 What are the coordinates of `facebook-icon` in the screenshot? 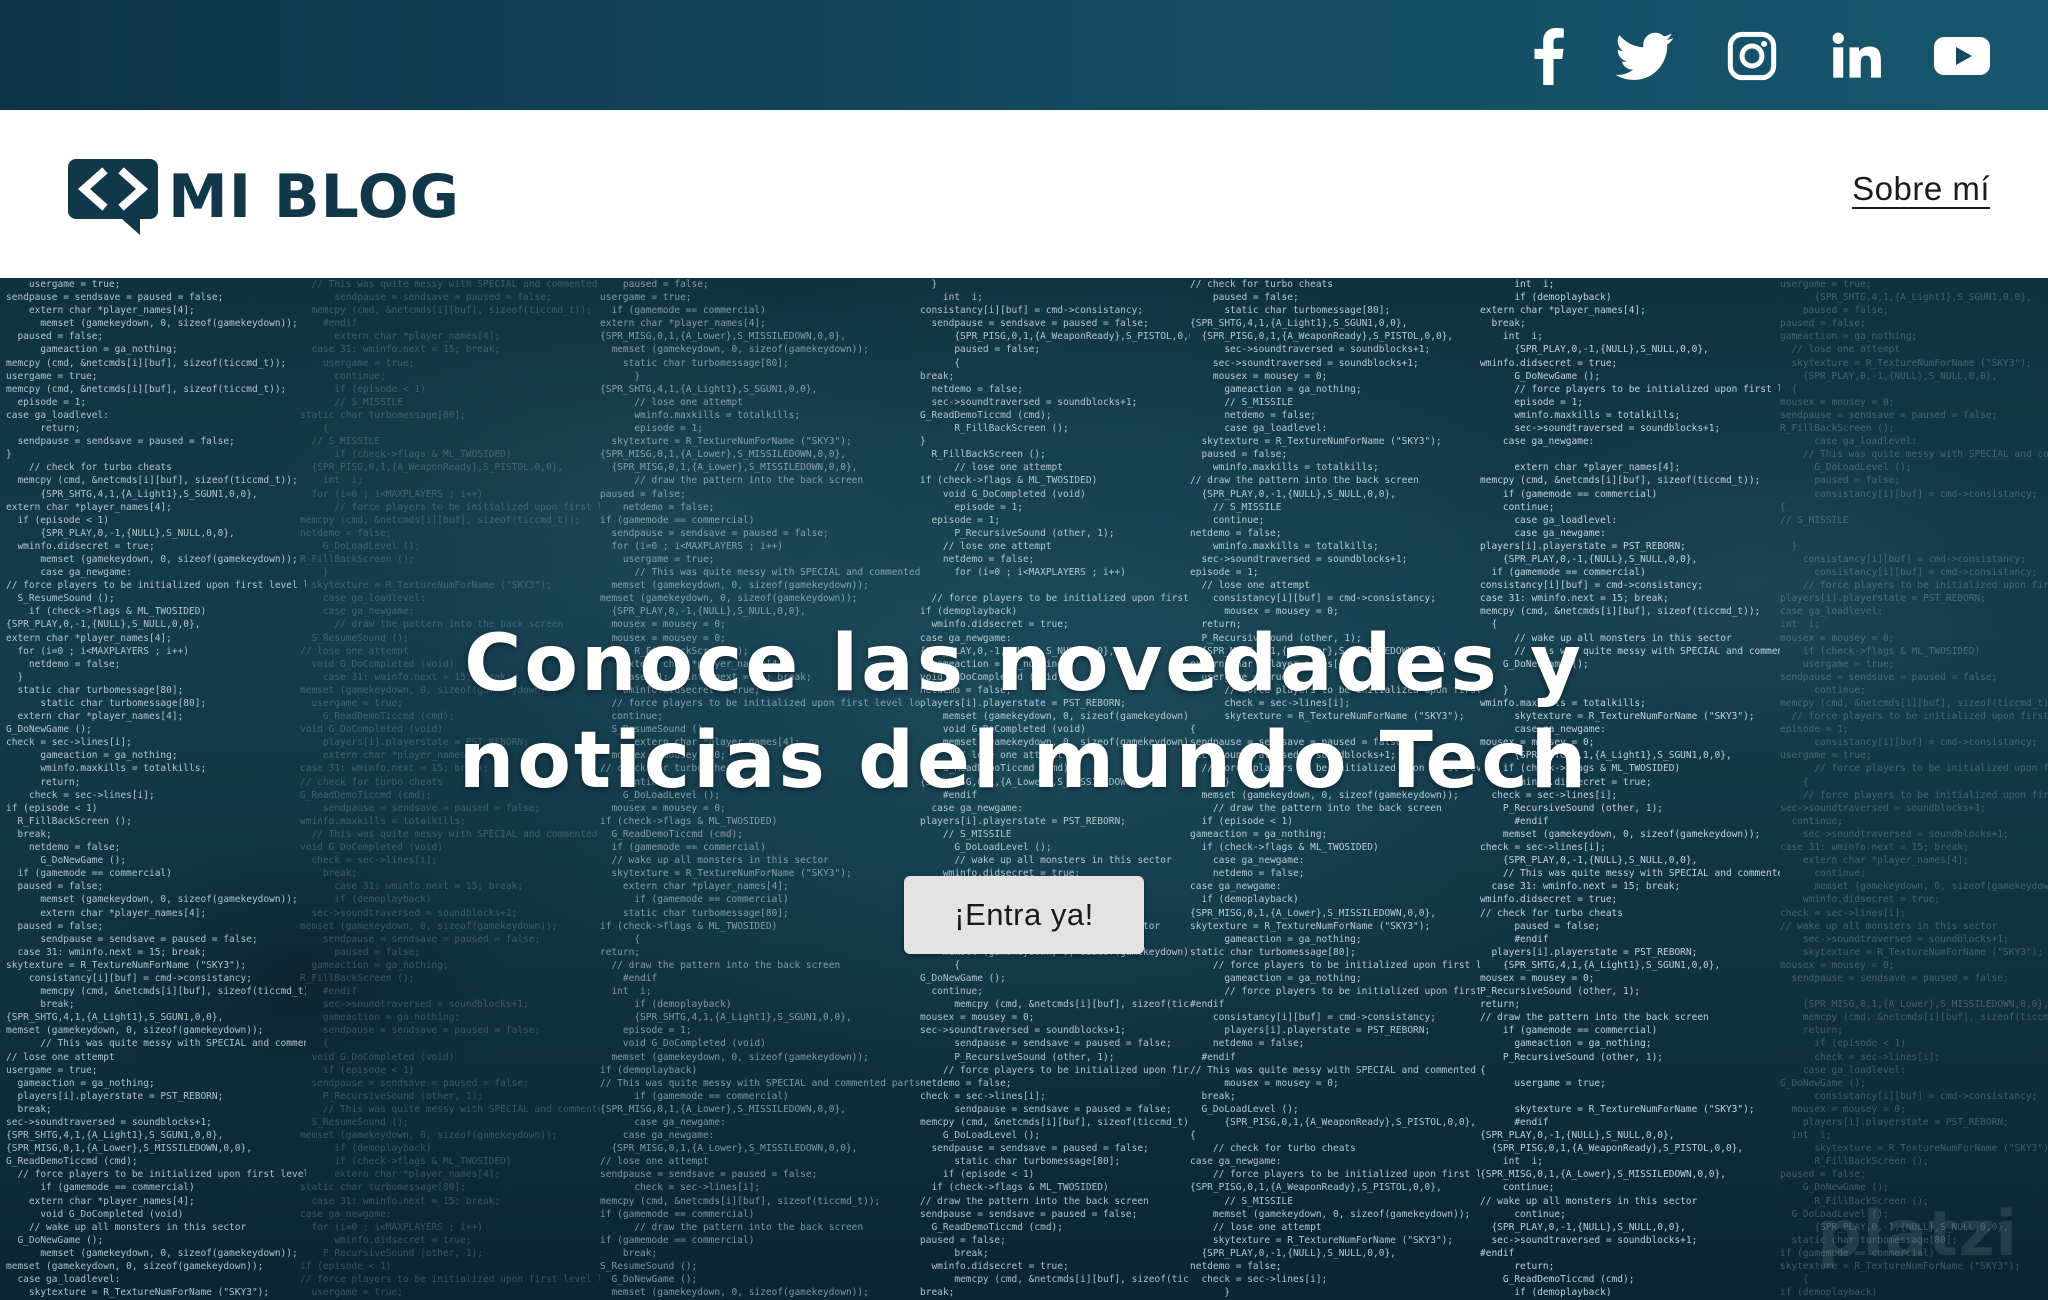 It's located at (1549, 56).